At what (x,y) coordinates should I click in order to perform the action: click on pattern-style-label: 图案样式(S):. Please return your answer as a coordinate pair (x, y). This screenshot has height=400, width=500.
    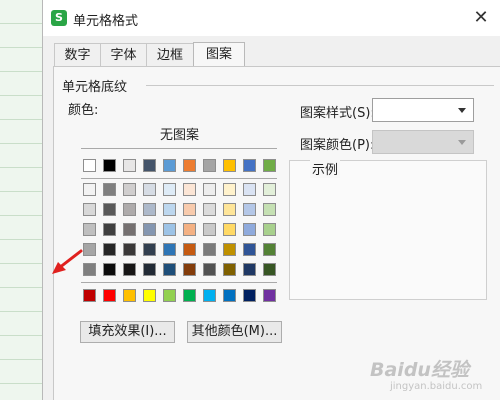
    Looking at the image, I should click on (337, 113).